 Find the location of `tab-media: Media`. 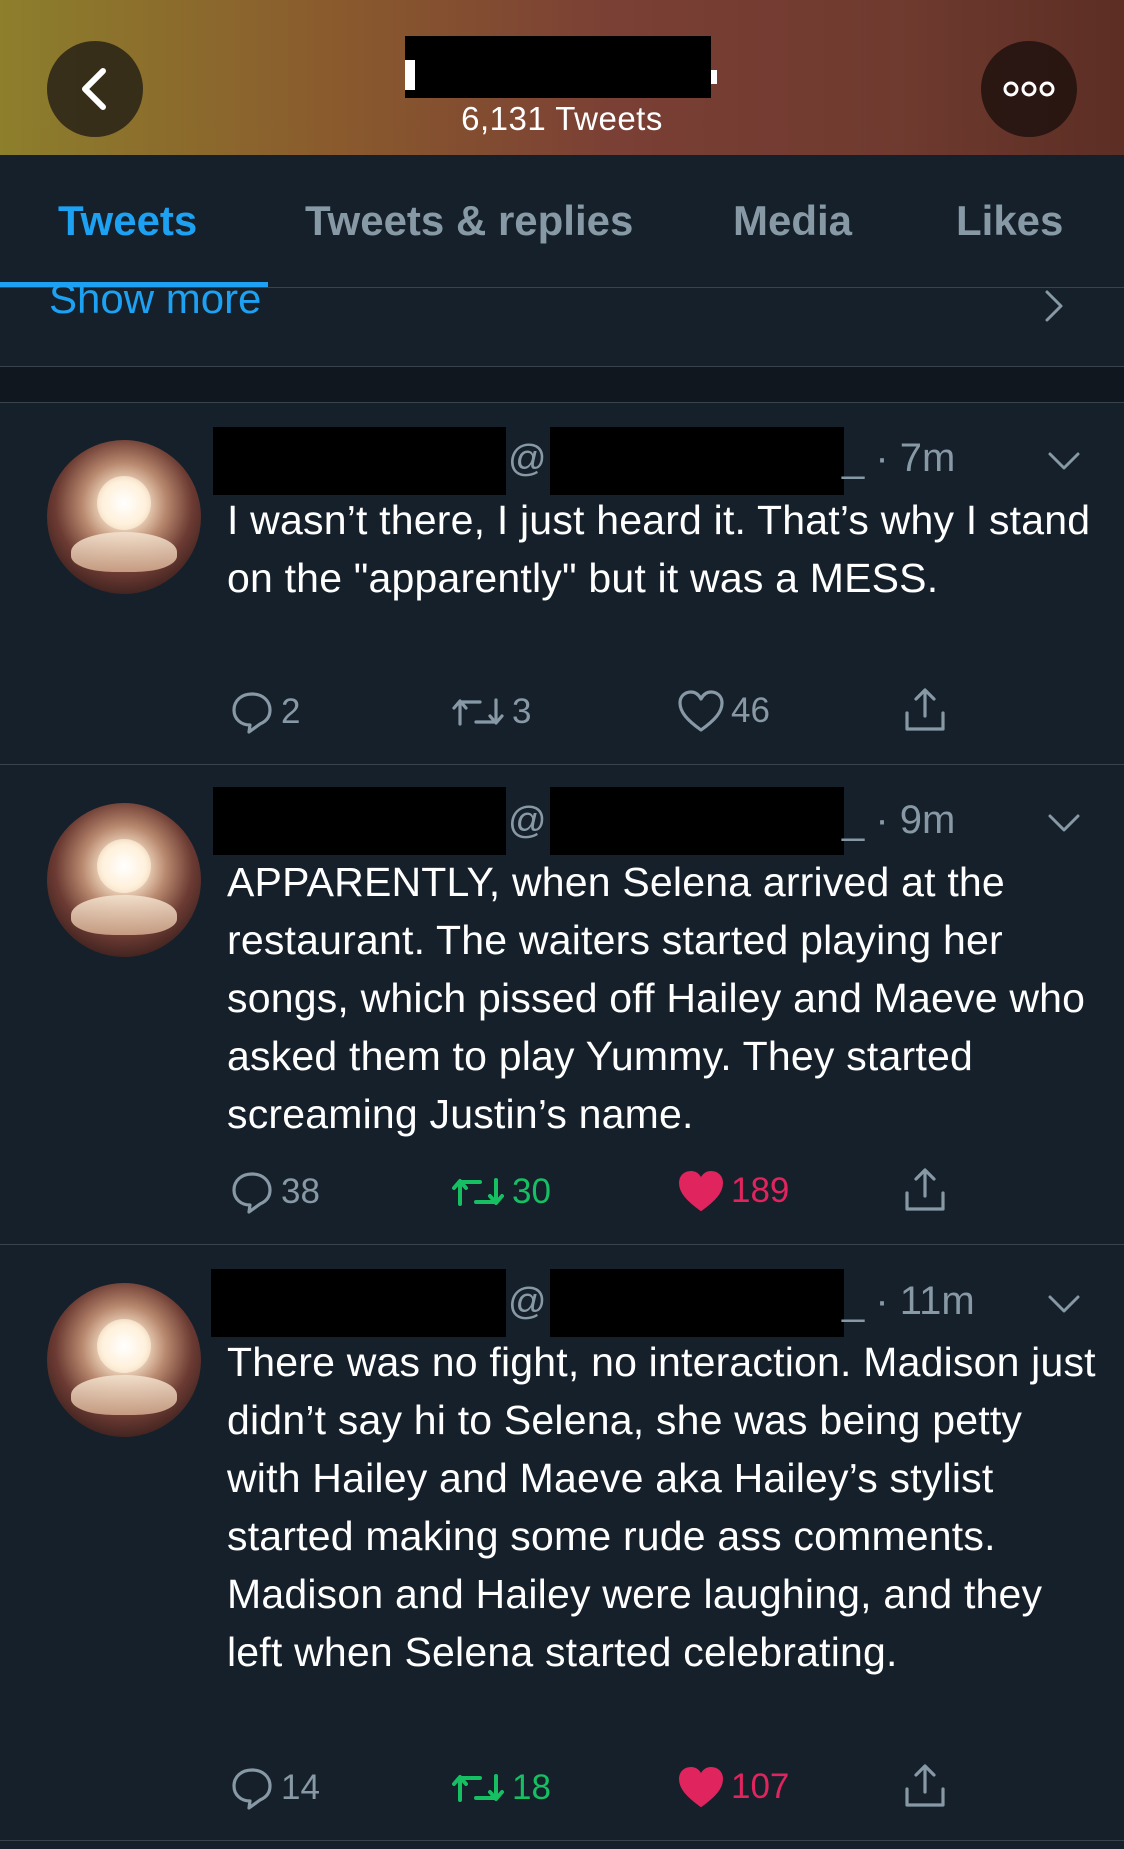

tab-media: Media is located at coordinates (792, 221).